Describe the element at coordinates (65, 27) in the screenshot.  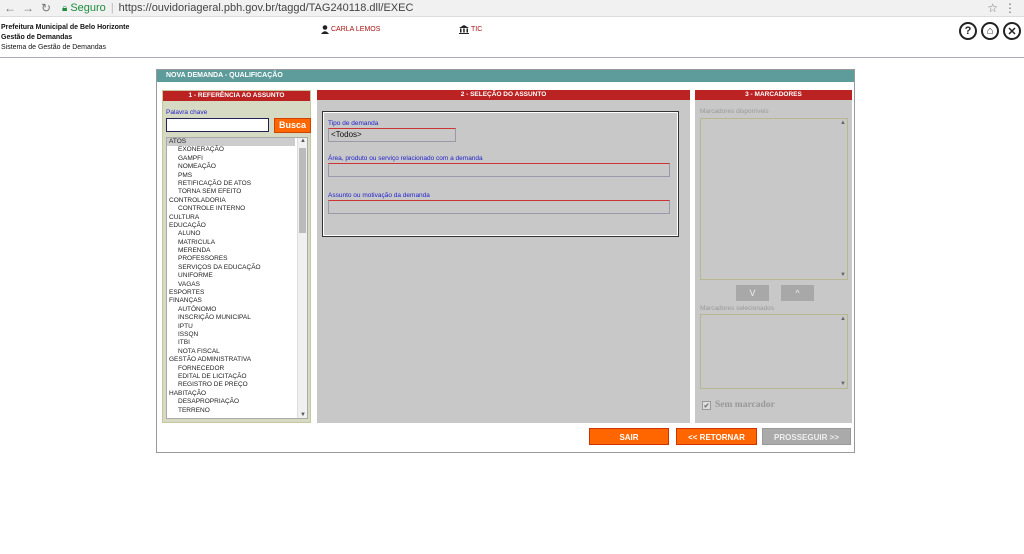
I see `org-name: Prefeitura Municipal de Belo Horizonte` at that location.